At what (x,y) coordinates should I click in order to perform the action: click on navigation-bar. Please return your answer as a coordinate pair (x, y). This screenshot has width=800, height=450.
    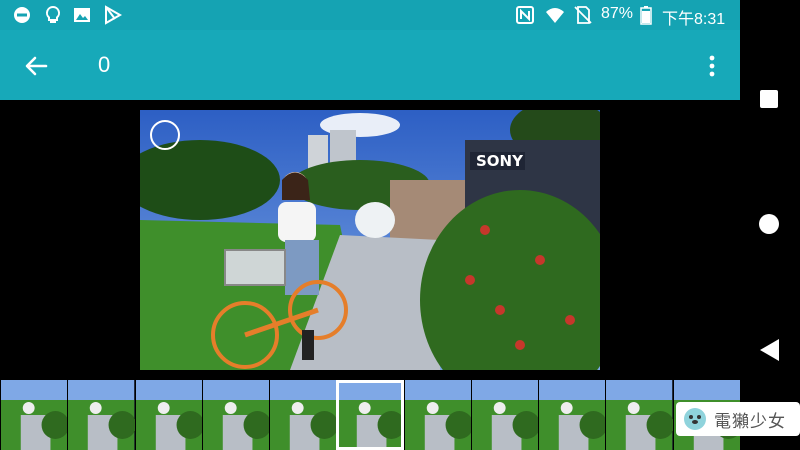
    Looking at the image, I should click on (770, 225).